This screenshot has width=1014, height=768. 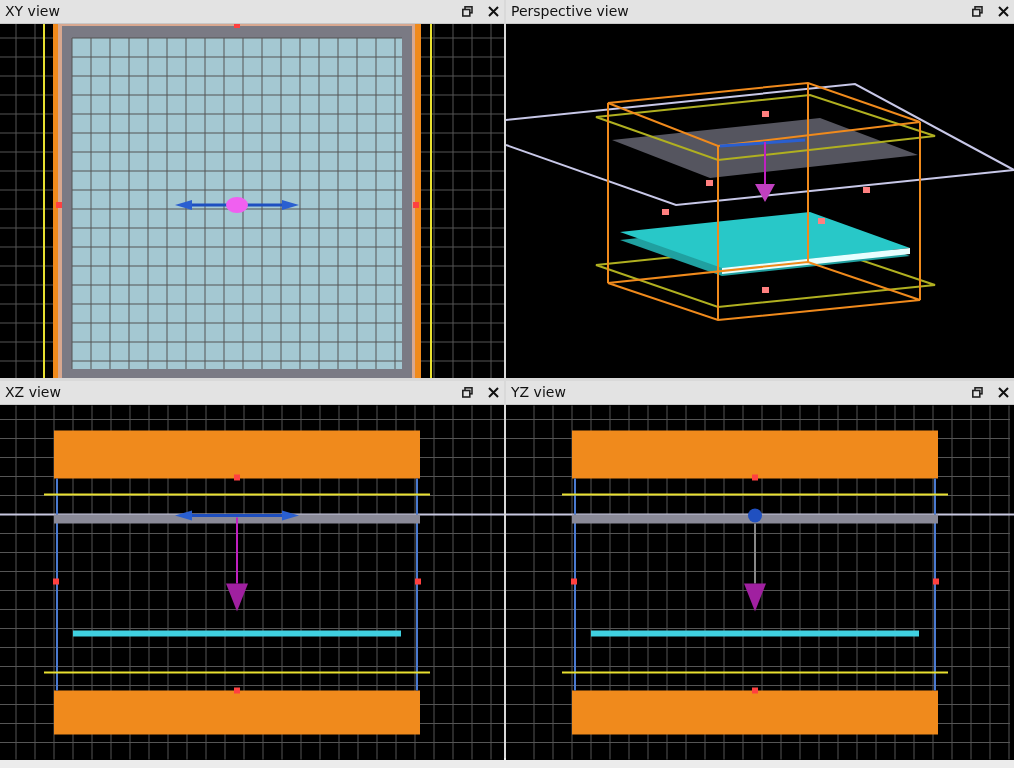 What do you see at coordinates (755, 515) in the screenshot?
I see `handle-icon` at bounding box center [755, 515].